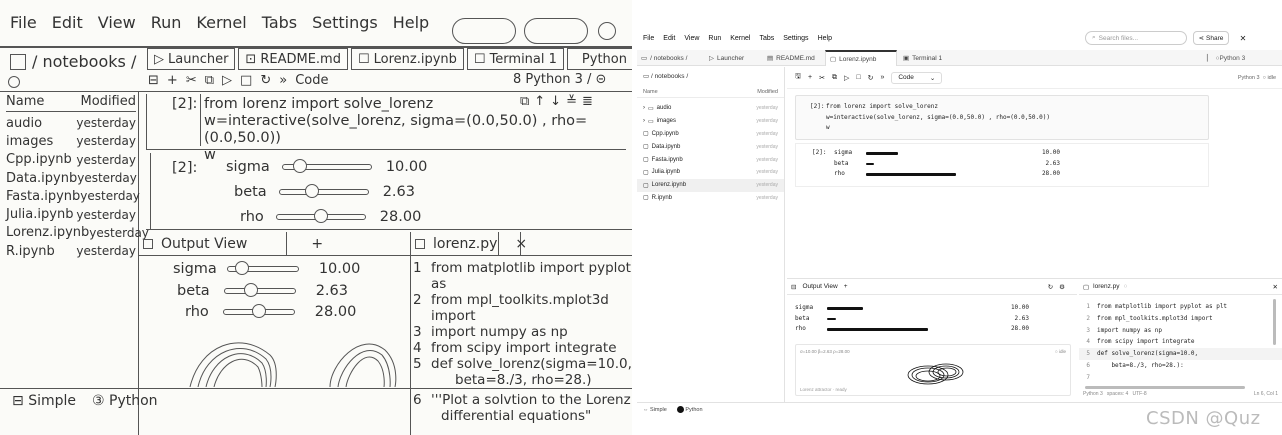  What do you see at coordinates (1243, 38) in the screenshot?
I see `close-icon: ✕` at bounding box center [1243, 38].